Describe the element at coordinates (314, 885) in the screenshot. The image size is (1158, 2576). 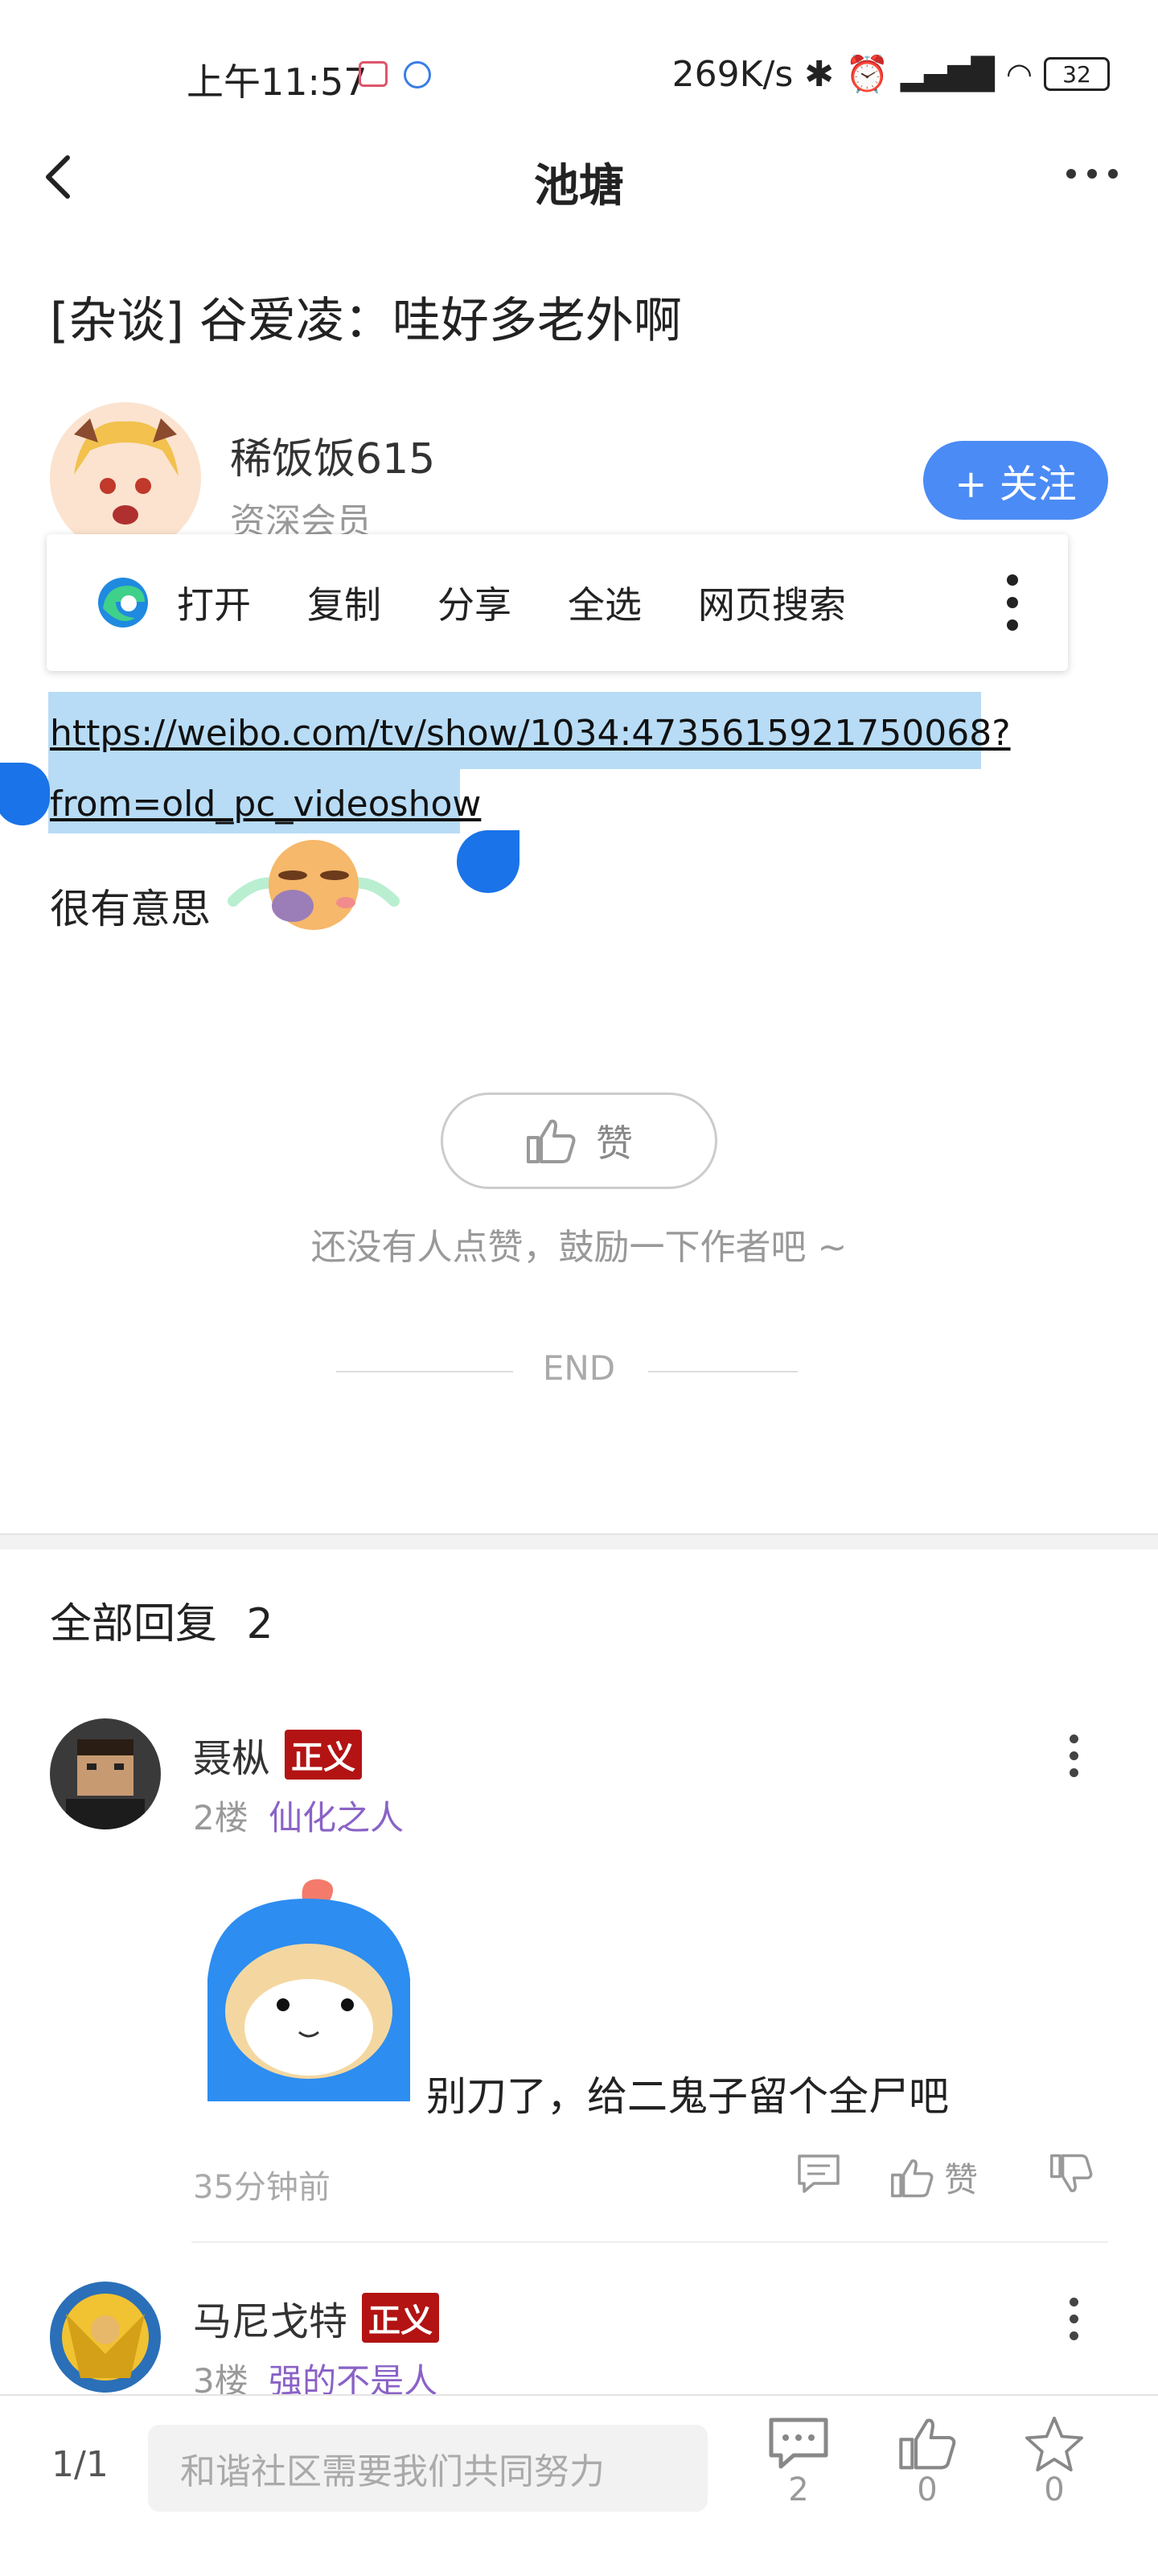
I see `crying-laugh-emoji-icon` at that location.